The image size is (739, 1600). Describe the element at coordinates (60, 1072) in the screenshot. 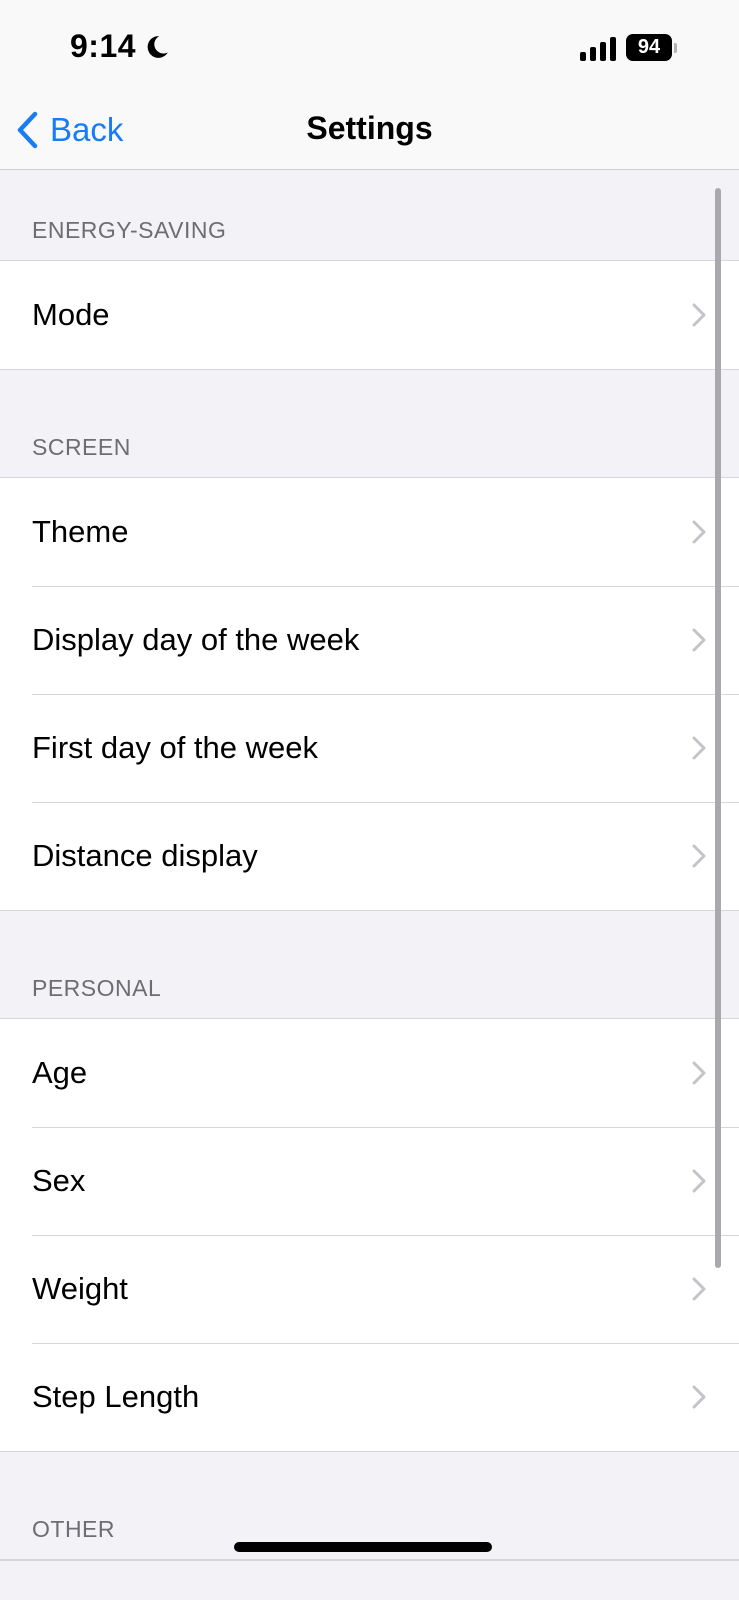

I see `row-label: Age` at that location.